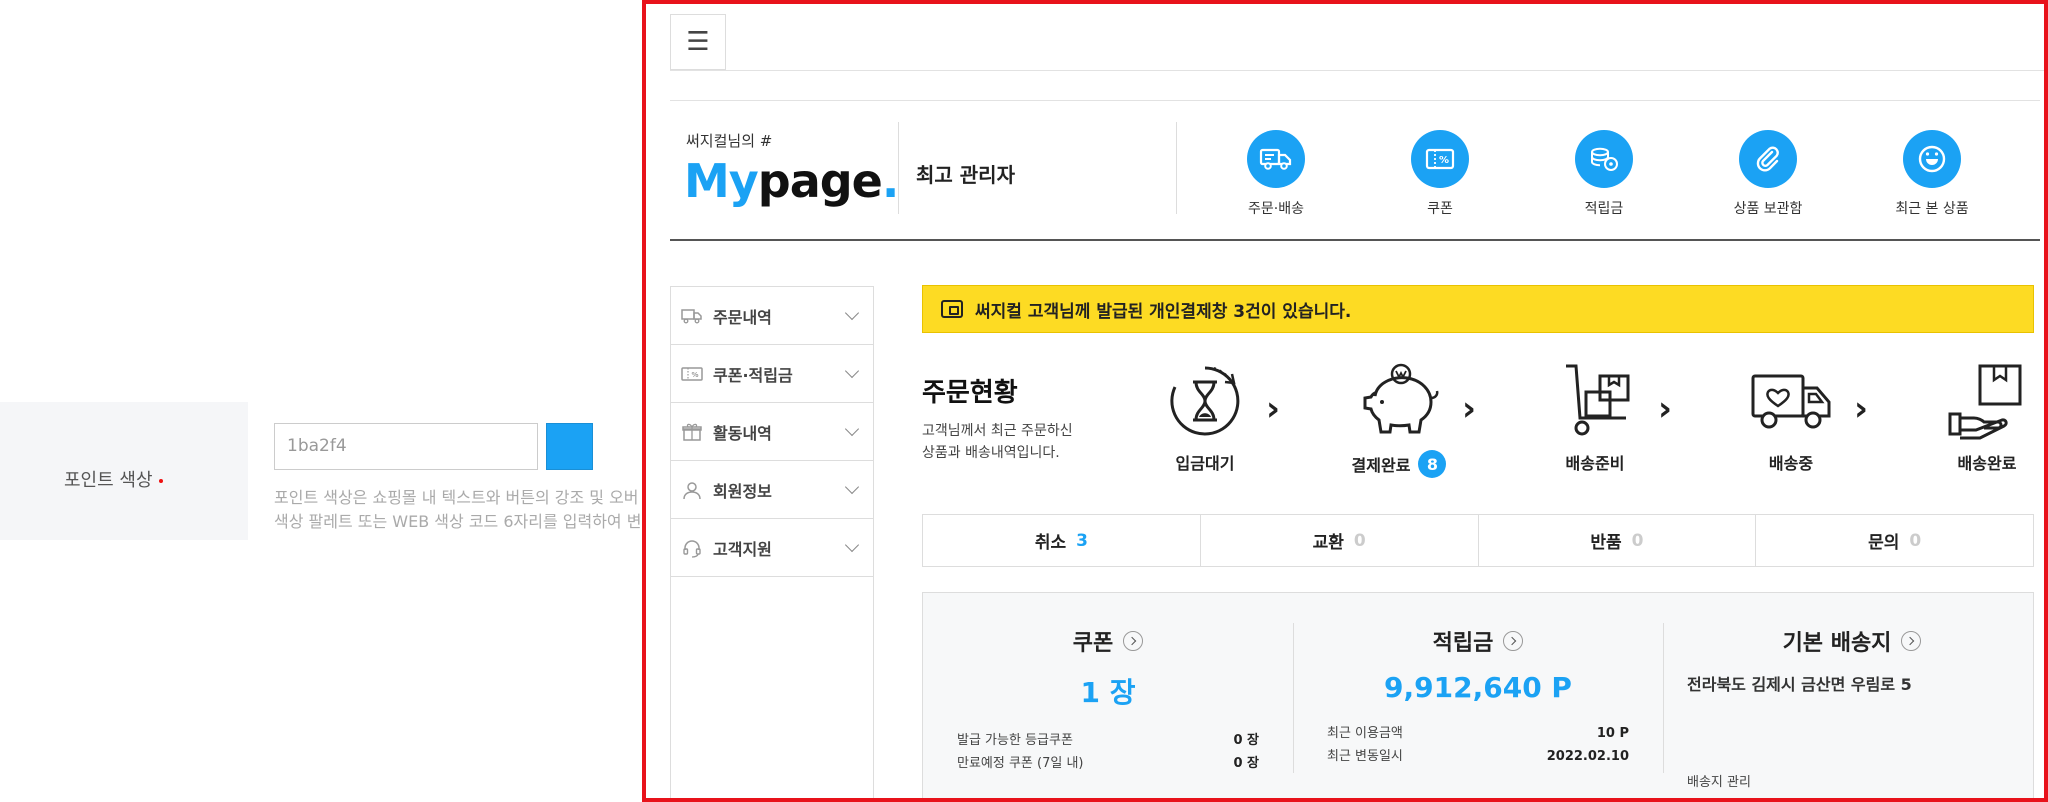 The width and height of the screenshot is (2048, 802). Describe the element at coordinates (1205, 401) in the screenshot. I see `hourglass-icon` at that location.